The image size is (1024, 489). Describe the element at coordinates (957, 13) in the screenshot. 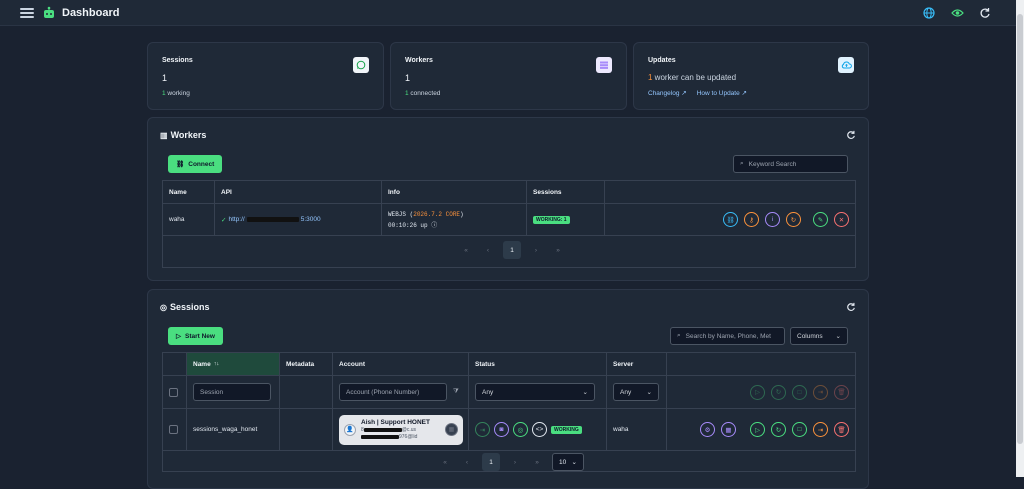

I see `eye-icon` at that location.